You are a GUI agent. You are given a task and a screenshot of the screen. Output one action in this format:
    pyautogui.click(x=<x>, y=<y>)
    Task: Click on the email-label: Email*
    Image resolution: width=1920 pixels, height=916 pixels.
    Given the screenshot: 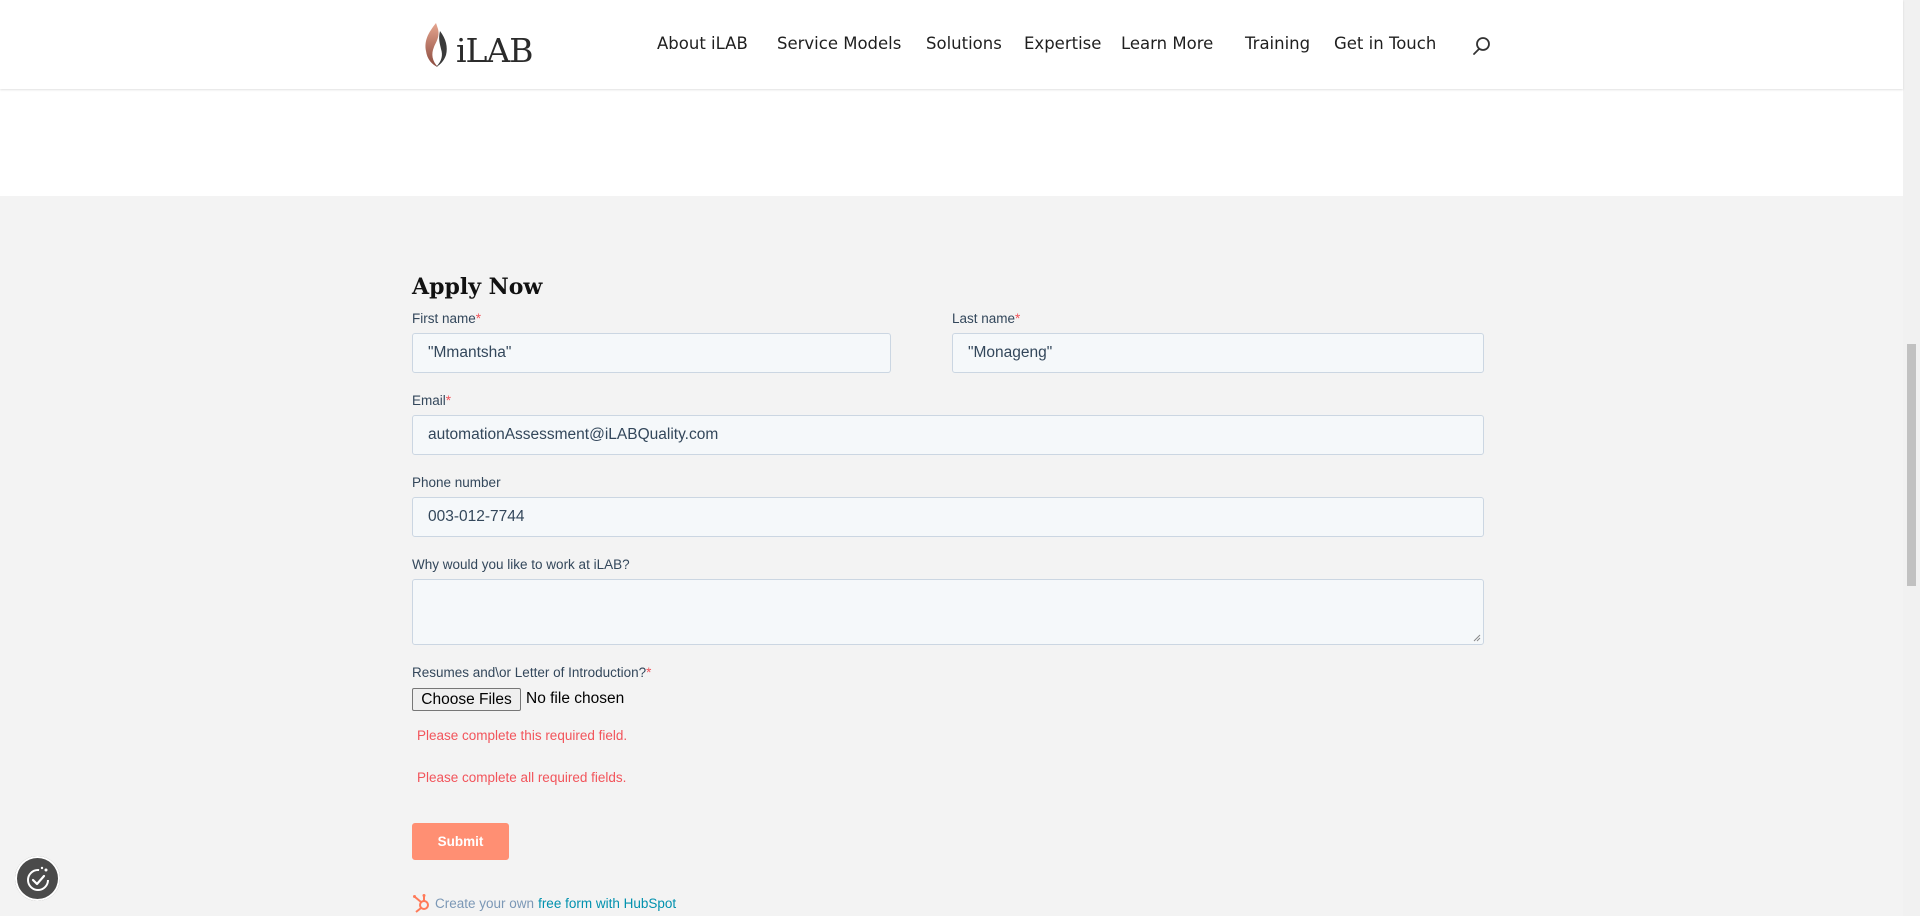 What is the action you would take?
    pyautogui.click(x=431, y=400)
    